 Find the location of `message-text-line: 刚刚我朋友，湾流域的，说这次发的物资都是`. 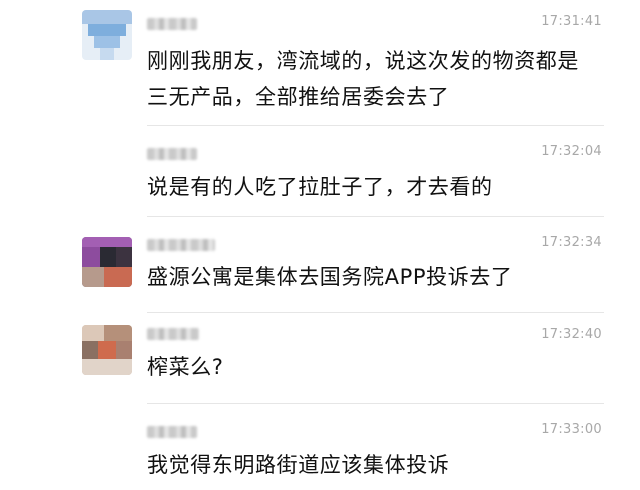

message-text-line: 刚刚我朋友，湾流域的，说这次发的物资都是 is located at coordinates (363, 61).